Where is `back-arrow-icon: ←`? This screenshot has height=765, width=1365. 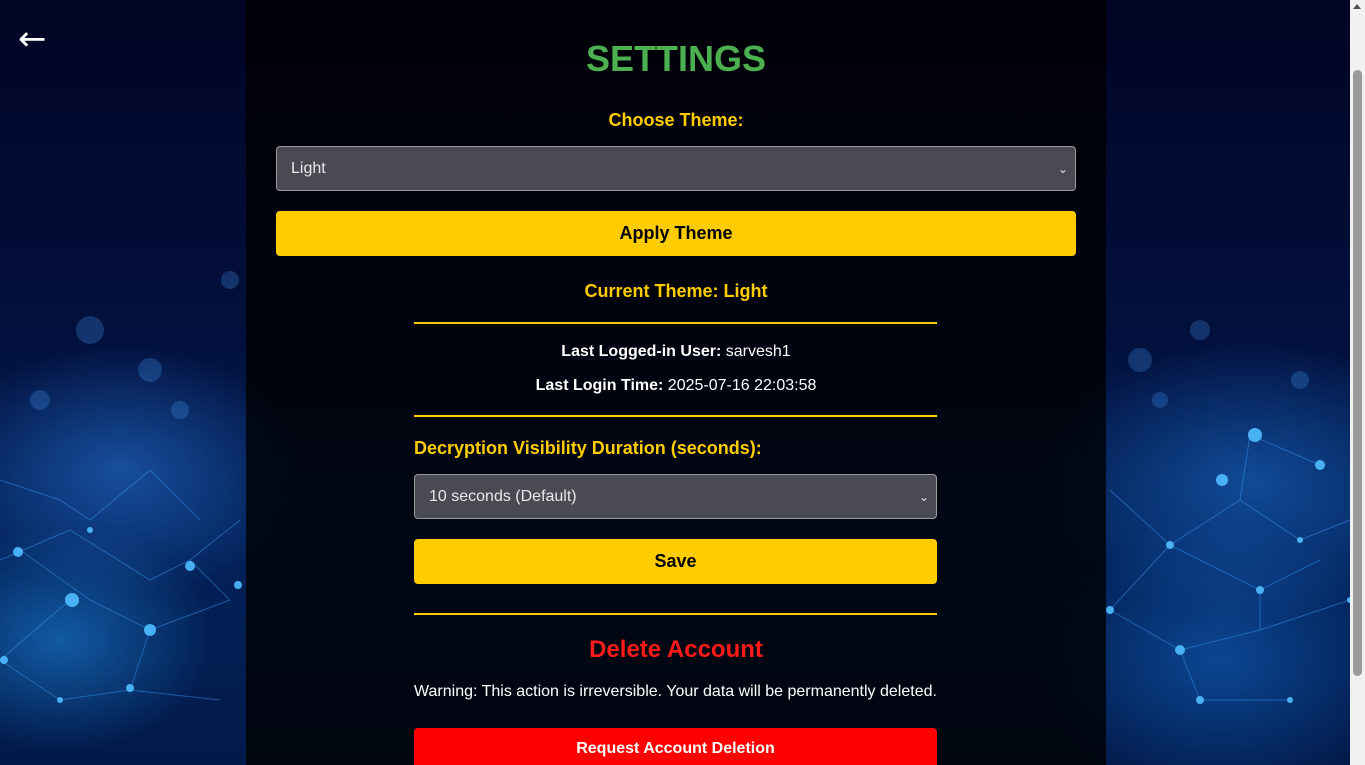 back-arrow-icon: ← is located at coordinates (32, 39).